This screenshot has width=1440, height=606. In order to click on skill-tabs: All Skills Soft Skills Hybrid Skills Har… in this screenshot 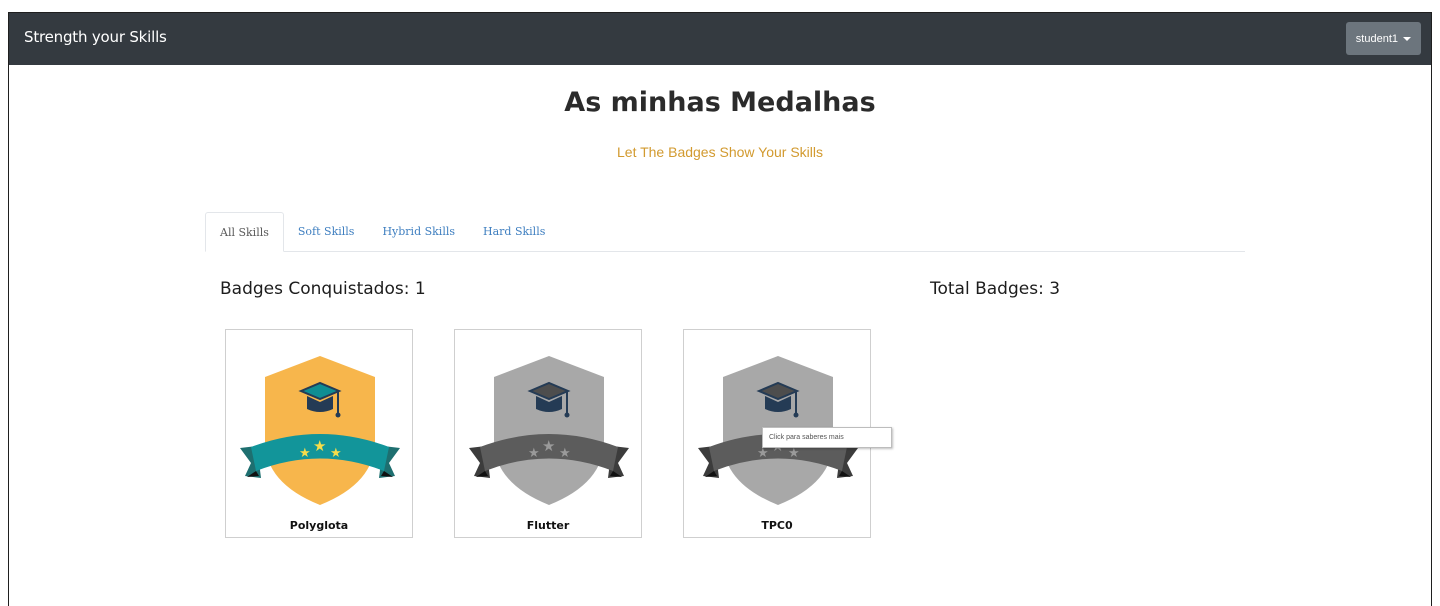, I will do `click(725, 232)`.